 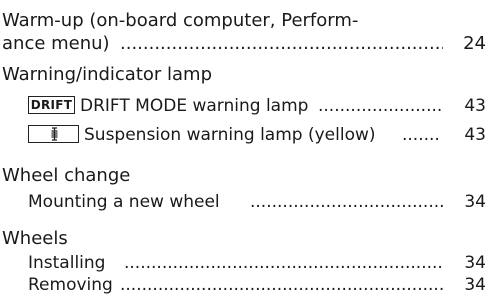 I want to click on index-entry-wheels: Wheels, so click(x=244, y=239).